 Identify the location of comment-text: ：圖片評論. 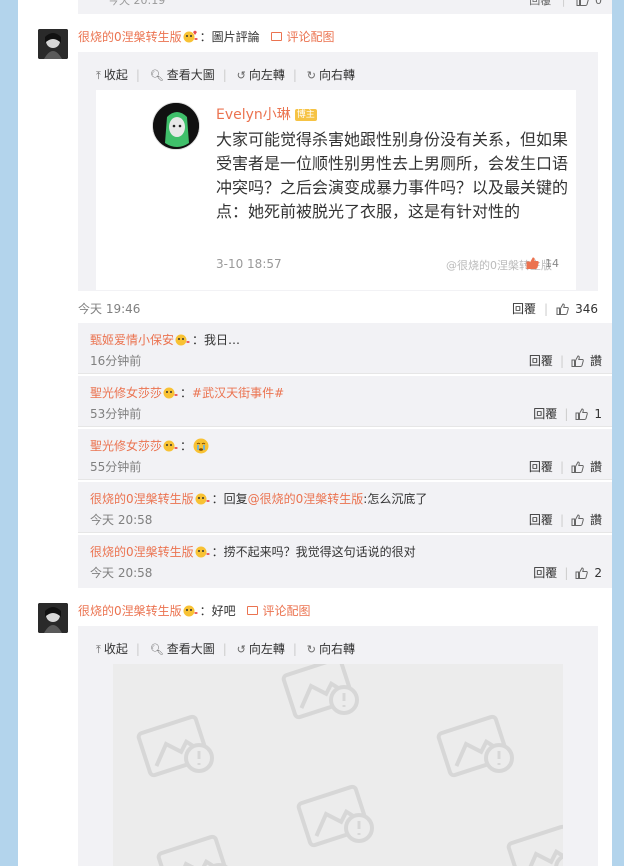
(229, 37).